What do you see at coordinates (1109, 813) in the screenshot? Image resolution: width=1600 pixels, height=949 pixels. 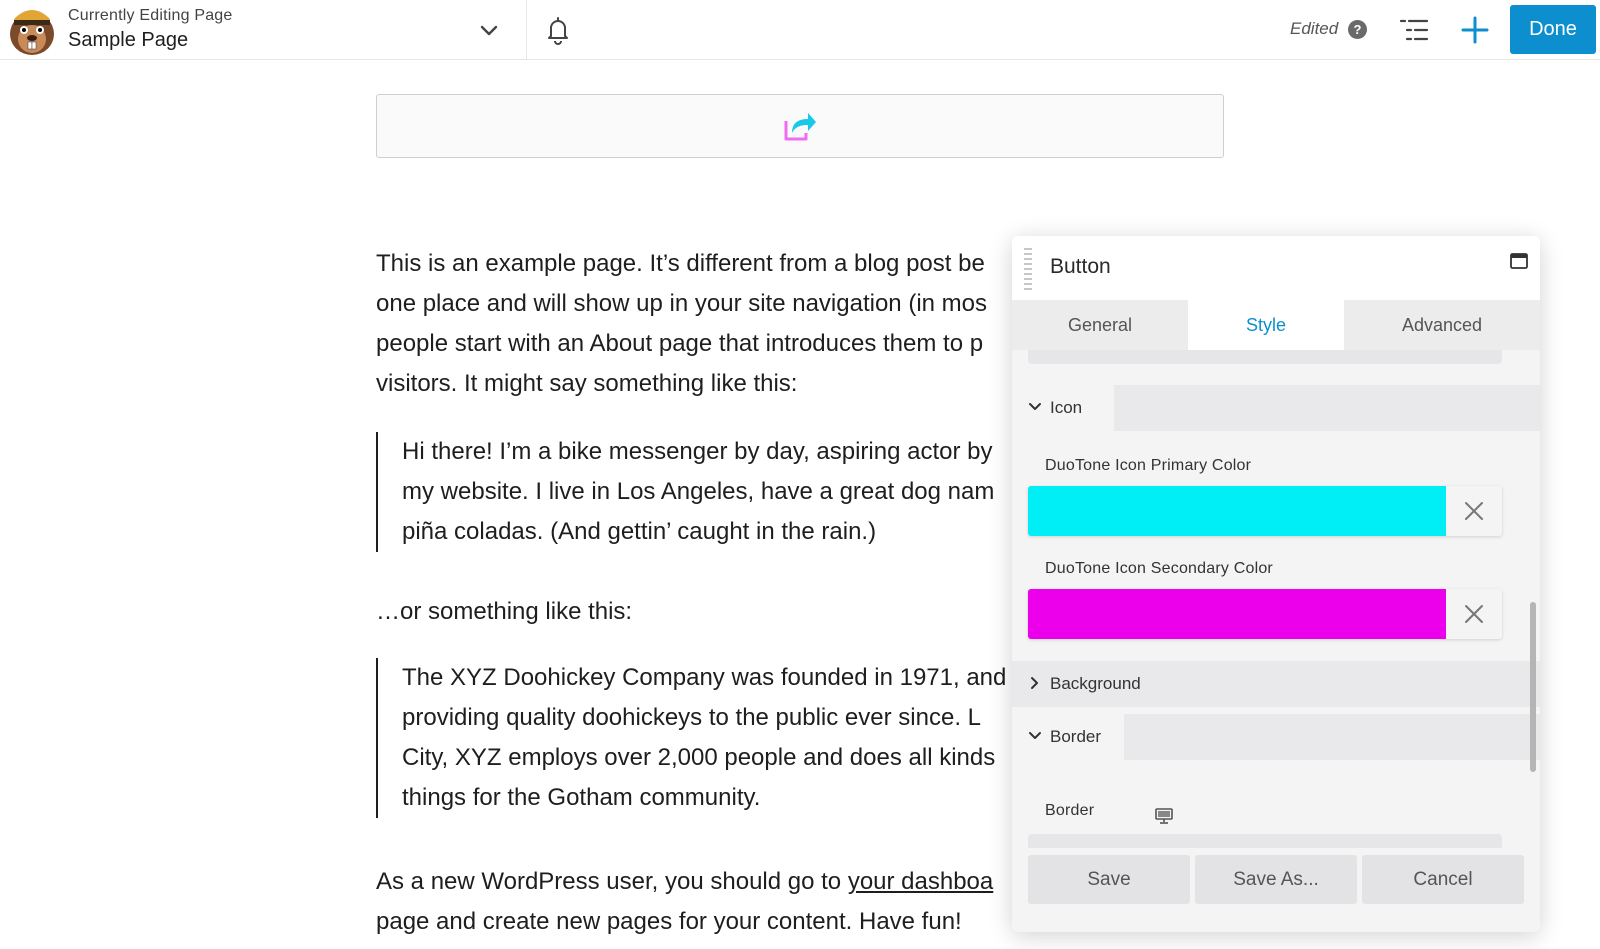 I see `border-field-label: Border` at bounding box center [1109, 813].